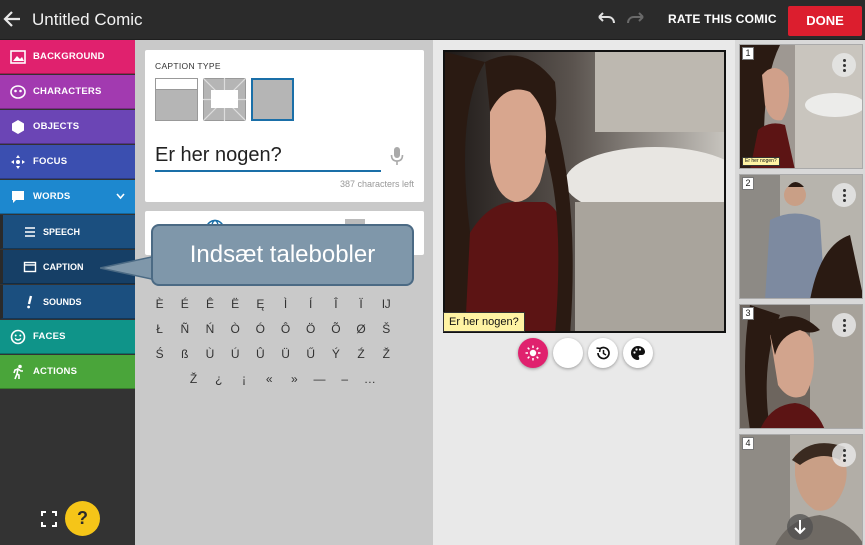 Image resolution: width=865 pixels, height=545 pixels. What do you see at coordinates (568, 353) in the screenshot?
I see `night-tool-button` at bounding box center [568, 353].